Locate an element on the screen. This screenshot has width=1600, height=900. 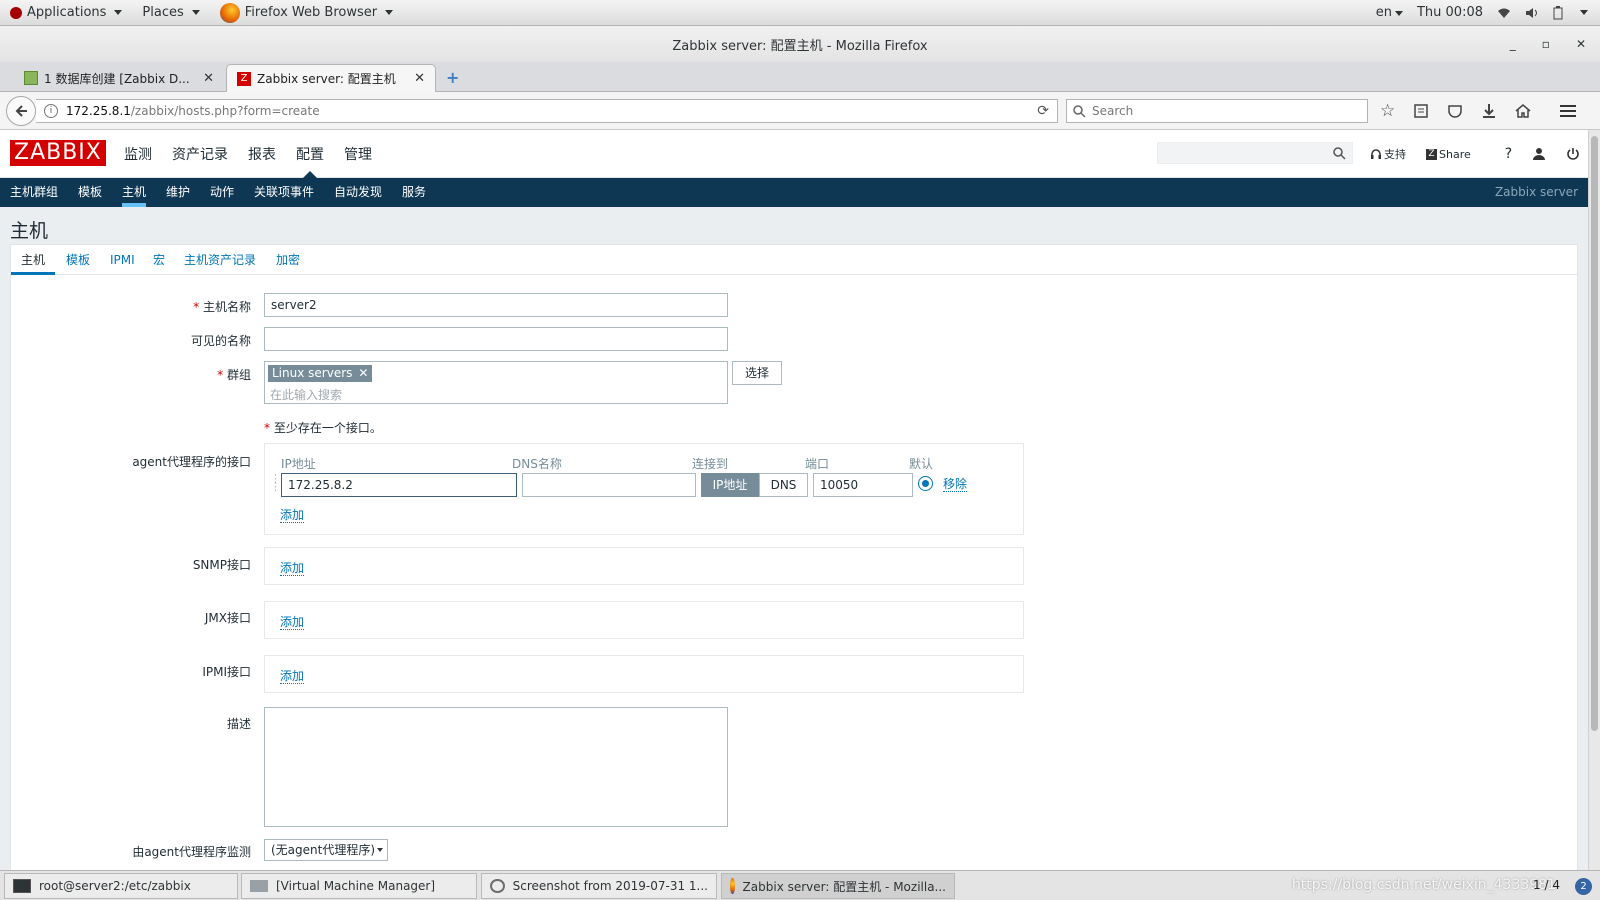
dns-name-input is located at coordinates (609, 485).